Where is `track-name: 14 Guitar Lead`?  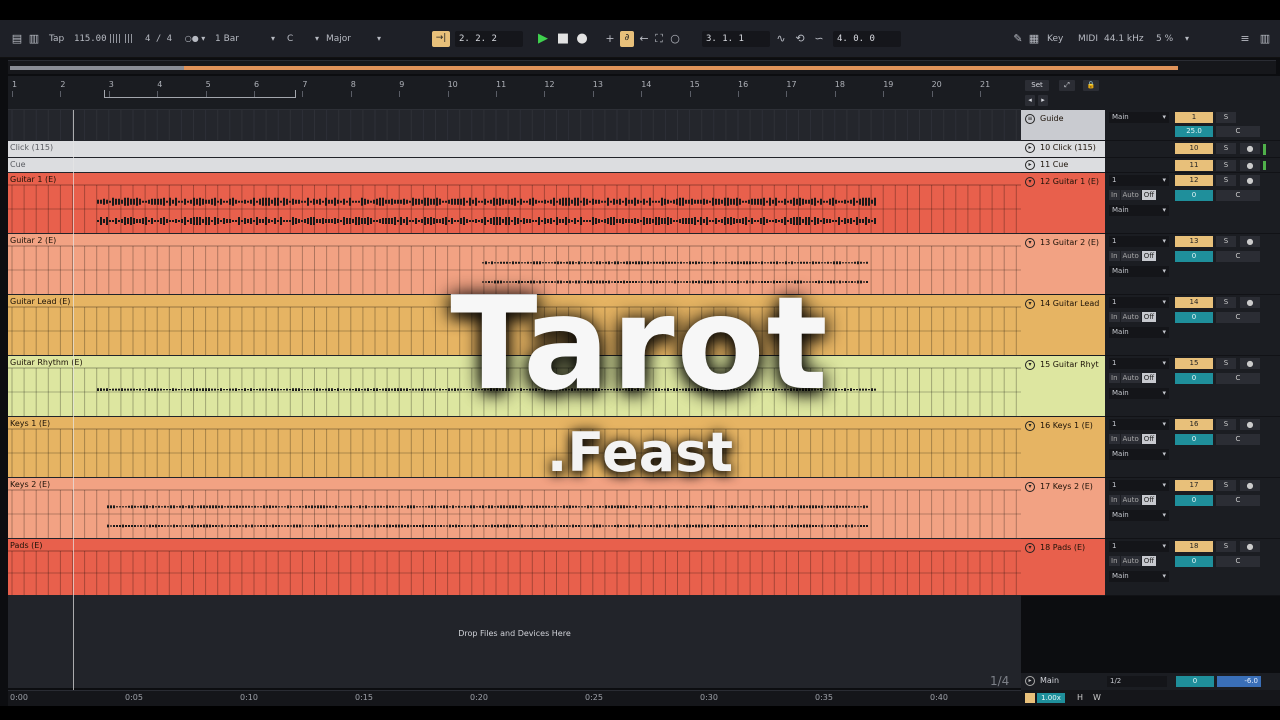 track-name: 14 Guitar Lead is located at coordinates (1072, 303).